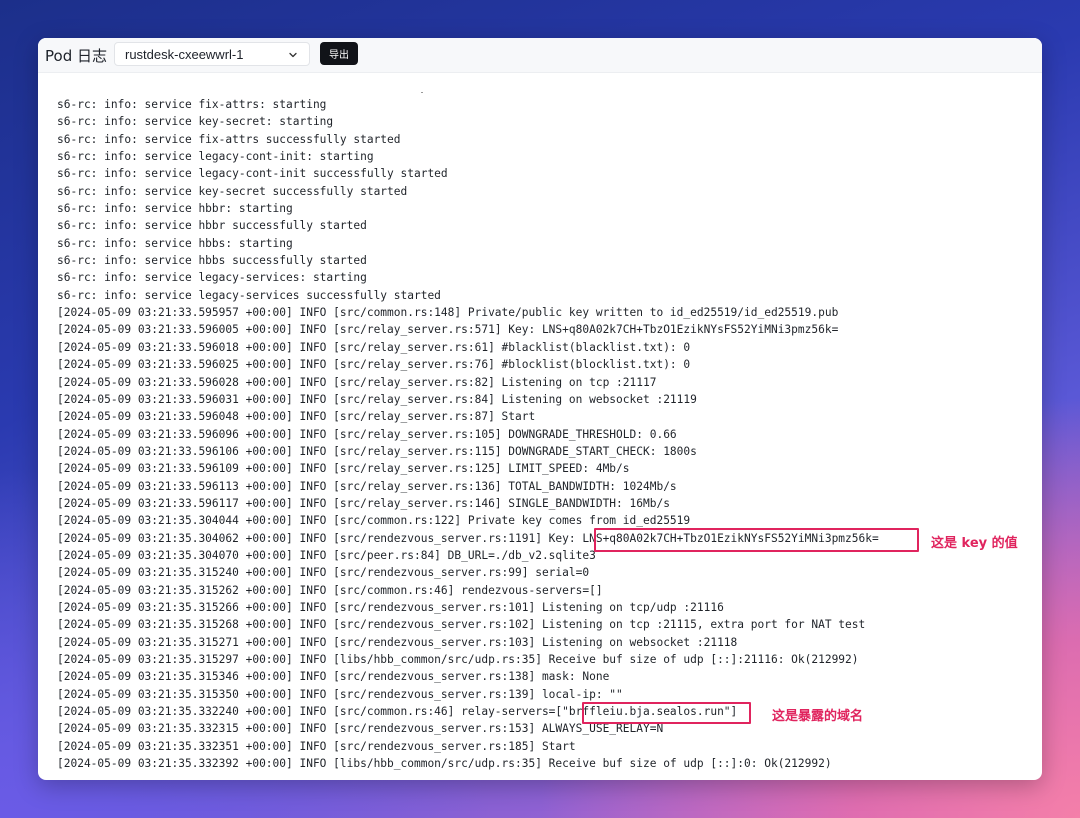  I want to click on key-annotation: 这是 key 的值, so click(974, 543).